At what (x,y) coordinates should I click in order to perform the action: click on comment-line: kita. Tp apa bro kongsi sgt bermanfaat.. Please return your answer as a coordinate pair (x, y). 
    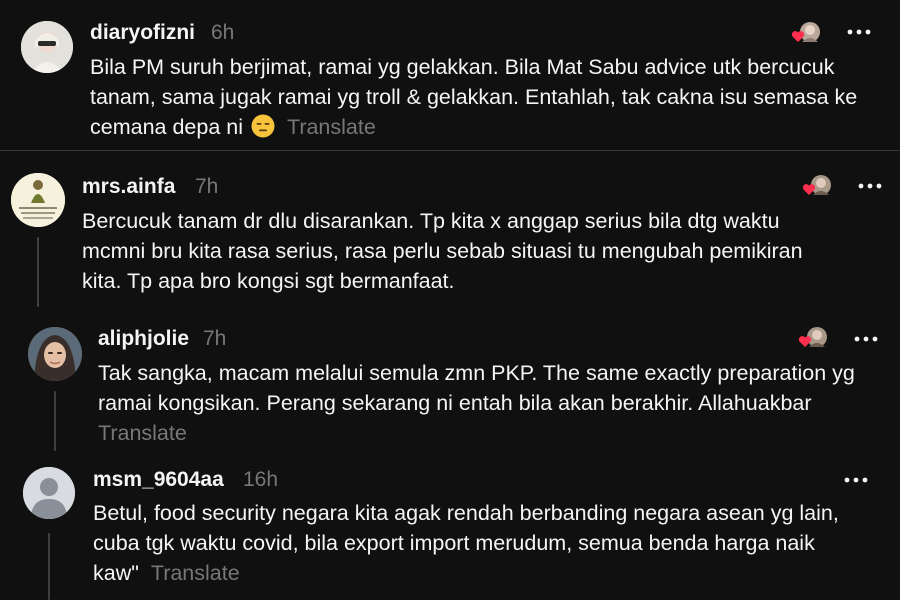
    Looking at the image, I should click on (268, 281).